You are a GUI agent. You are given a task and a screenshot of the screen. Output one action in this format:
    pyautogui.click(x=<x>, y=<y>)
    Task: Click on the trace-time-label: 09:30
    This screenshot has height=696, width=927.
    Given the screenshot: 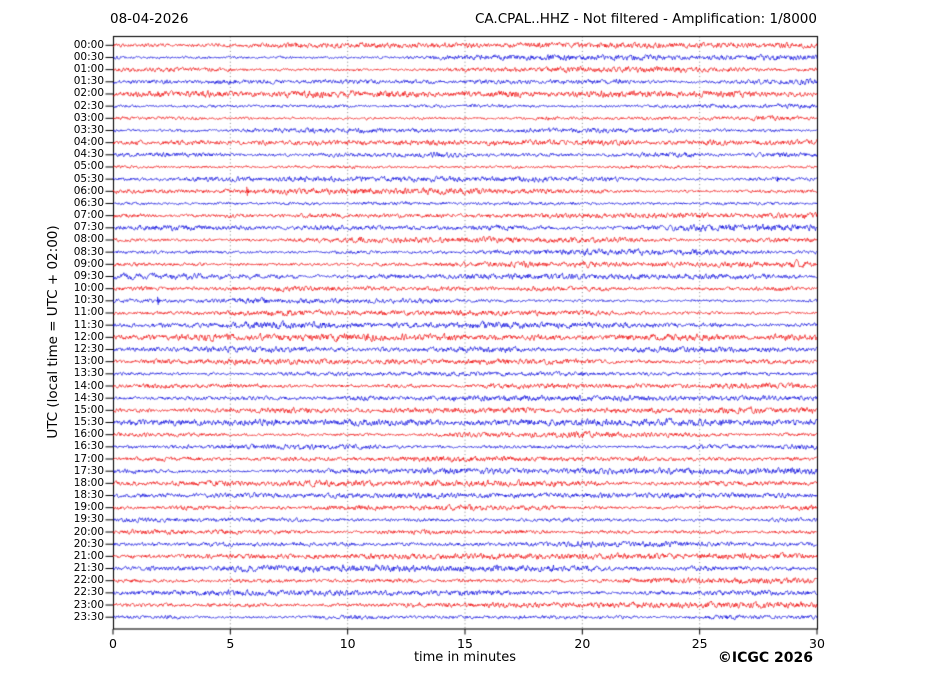 What is the action you would take?
    pyautogui.click(x=88, y=275)
    